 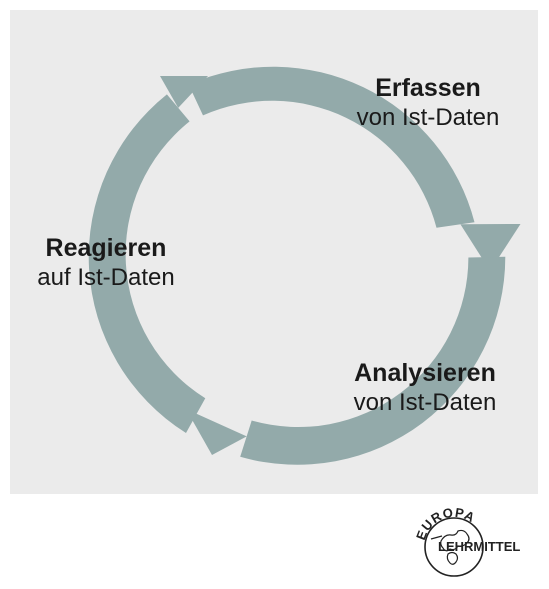 What do you see at coordinates (106, 248) in the screenshot?
I see `step-title: Reagieren` at bounding box center [106, 248].